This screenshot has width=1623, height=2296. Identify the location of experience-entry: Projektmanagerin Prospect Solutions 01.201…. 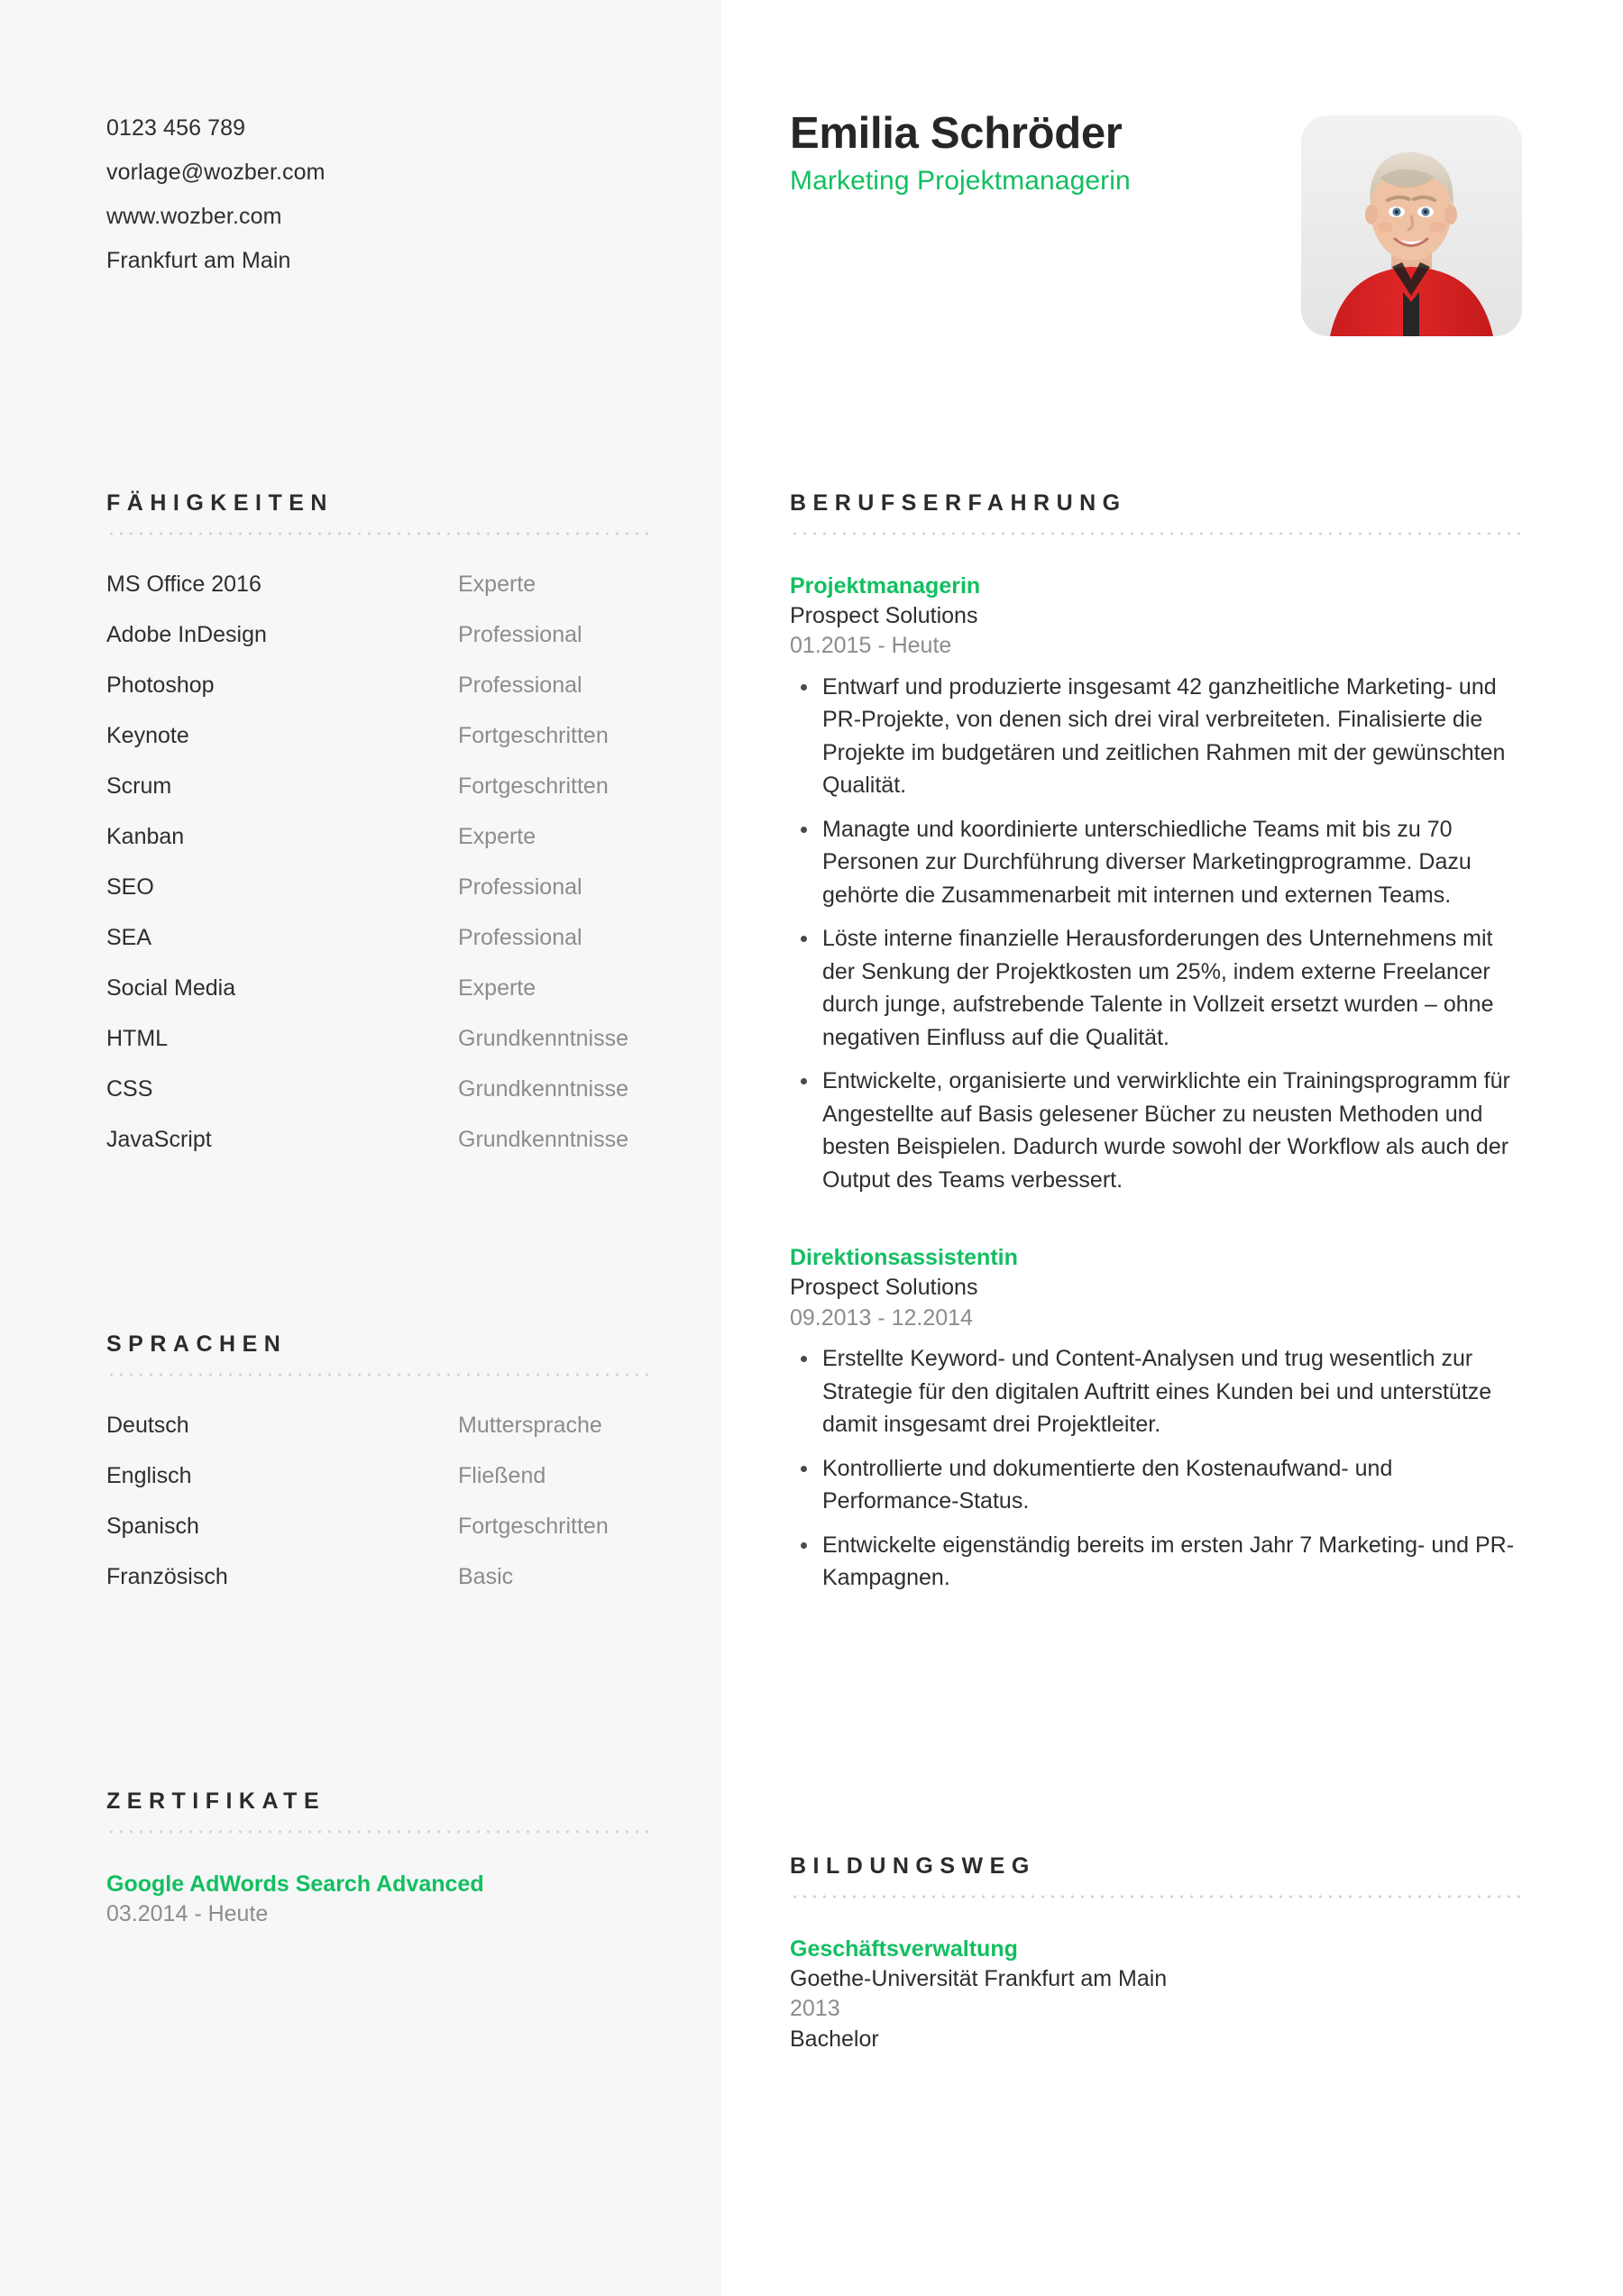
(1156, 884).